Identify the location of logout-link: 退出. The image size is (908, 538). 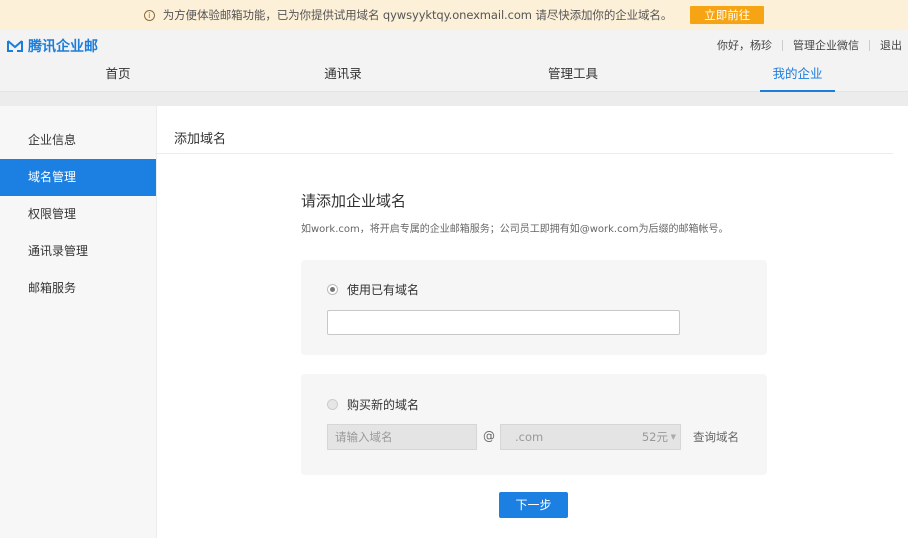
(891, 45).